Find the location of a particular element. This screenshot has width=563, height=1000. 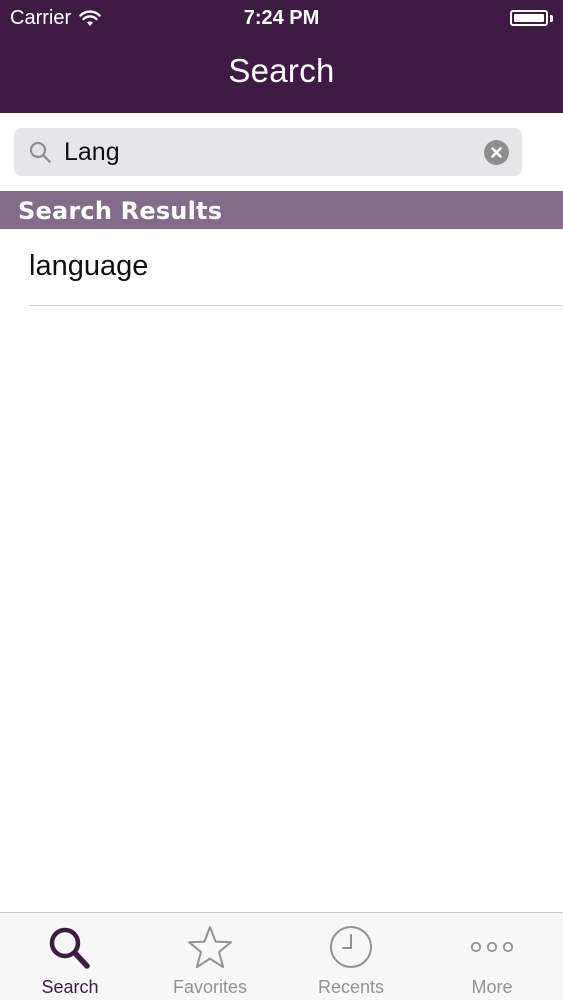

star-icon is located at coordinates (210, 950).